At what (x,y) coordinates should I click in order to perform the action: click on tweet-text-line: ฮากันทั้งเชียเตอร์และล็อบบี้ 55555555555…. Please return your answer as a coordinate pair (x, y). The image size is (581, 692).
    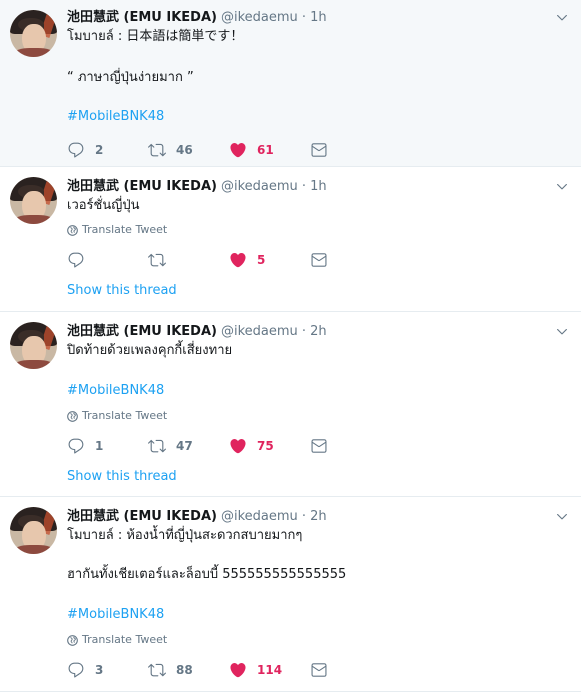
    Looking at the image, I should click on (207, 574).